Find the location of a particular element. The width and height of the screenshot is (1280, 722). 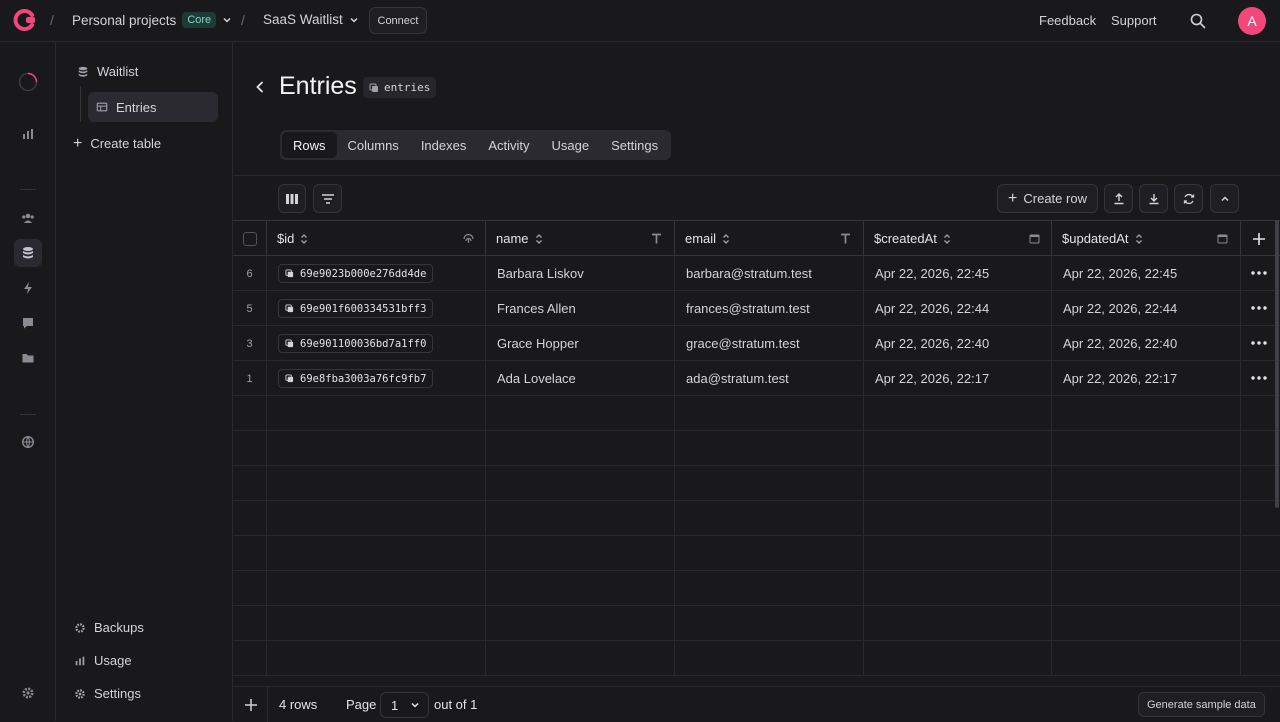

updated-at-cell: Apr 22, 2026, 22:44 is located at coordinates (1146, 308).